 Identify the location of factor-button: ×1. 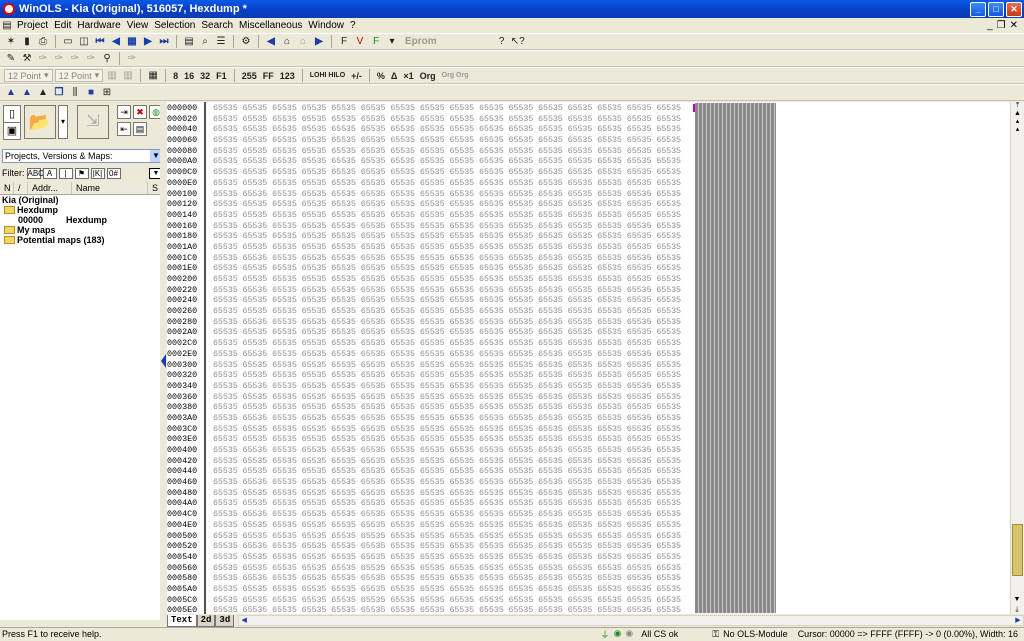
(408, 76).